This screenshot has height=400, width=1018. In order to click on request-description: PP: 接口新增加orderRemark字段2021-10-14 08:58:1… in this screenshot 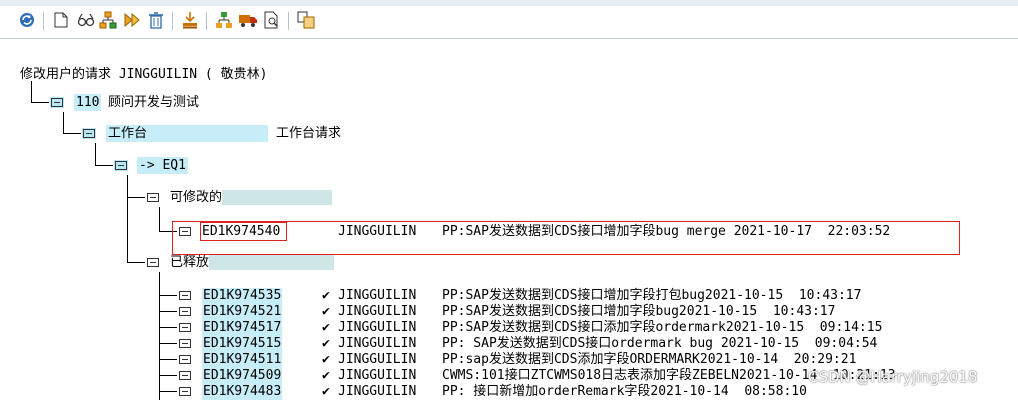, I will do `click(624, 391)`.